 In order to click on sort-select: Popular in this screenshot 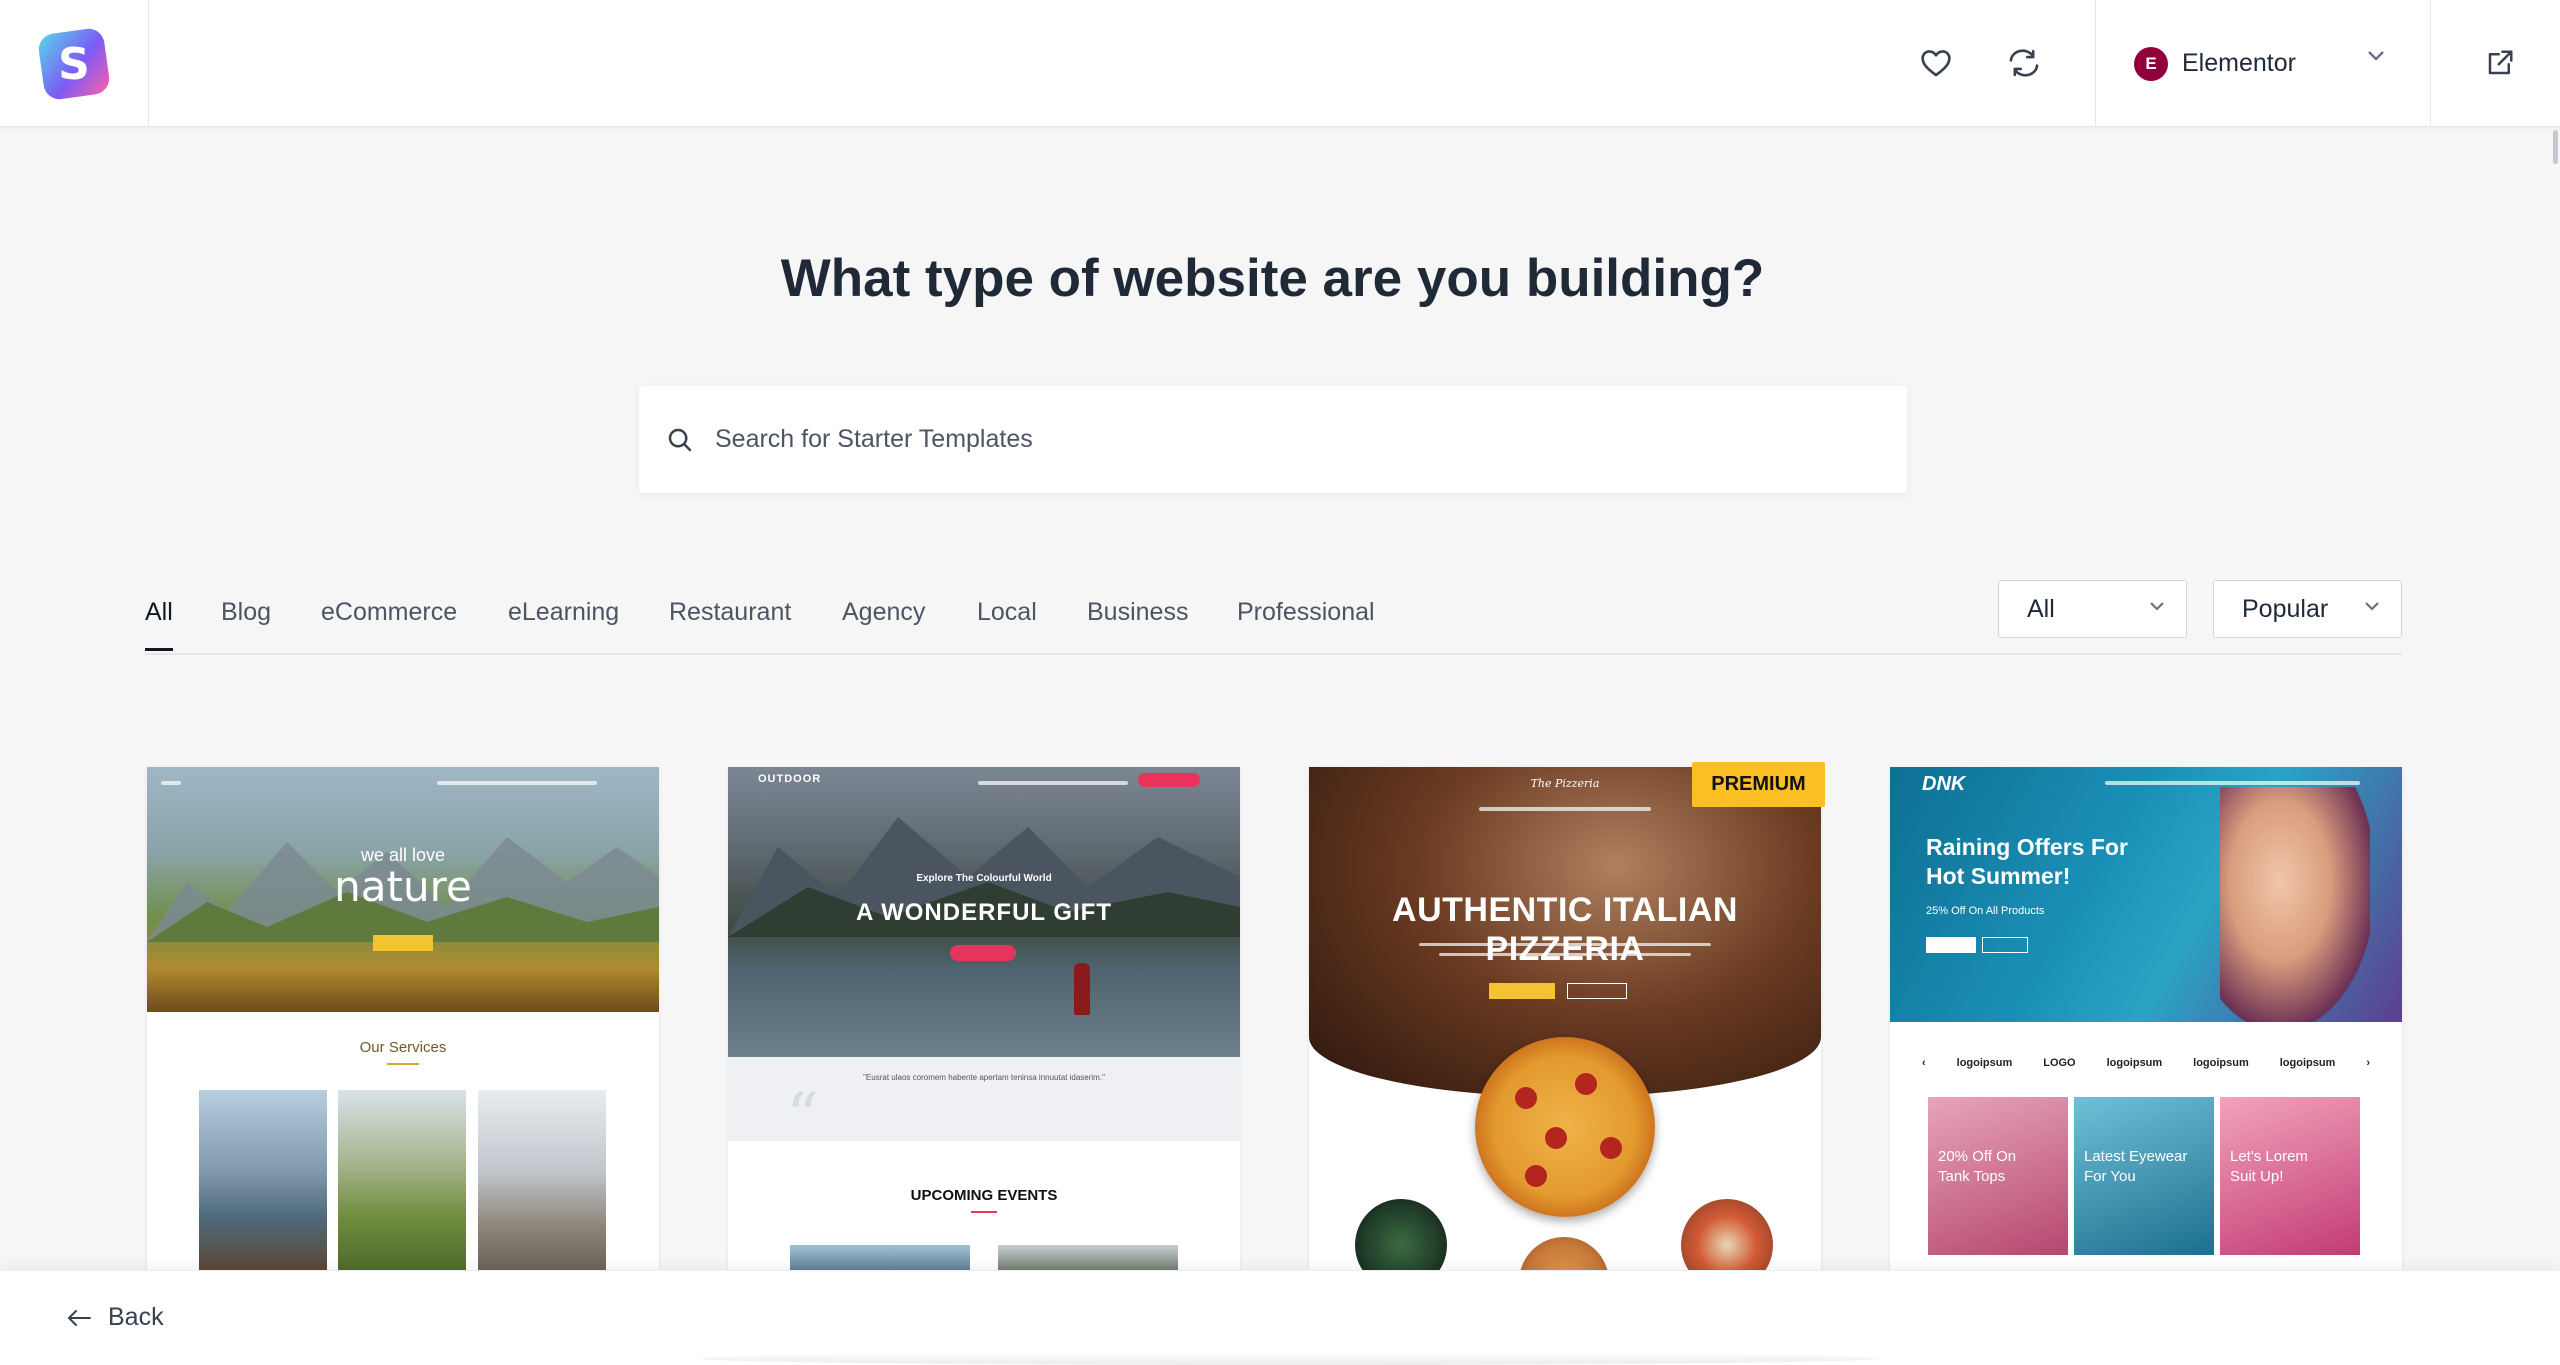, I will do `click(2307, 609)`.